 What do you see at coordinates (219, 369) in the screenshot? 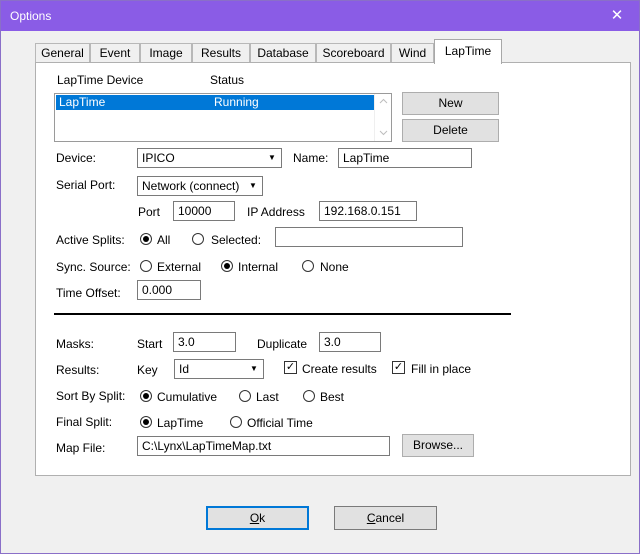
I see `key-select: Id ▼` at bounding box center [219, 369].